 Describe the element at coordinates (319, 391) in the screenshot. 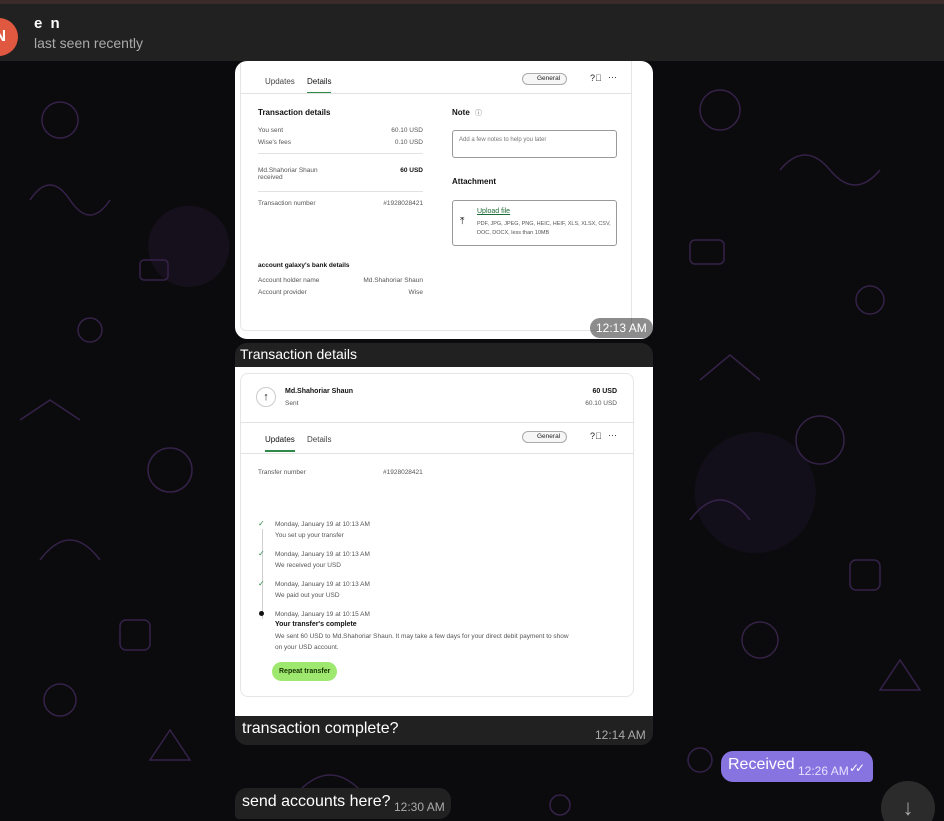

I see `recipient-name: Md.Shahoriar Shaun` at that location.